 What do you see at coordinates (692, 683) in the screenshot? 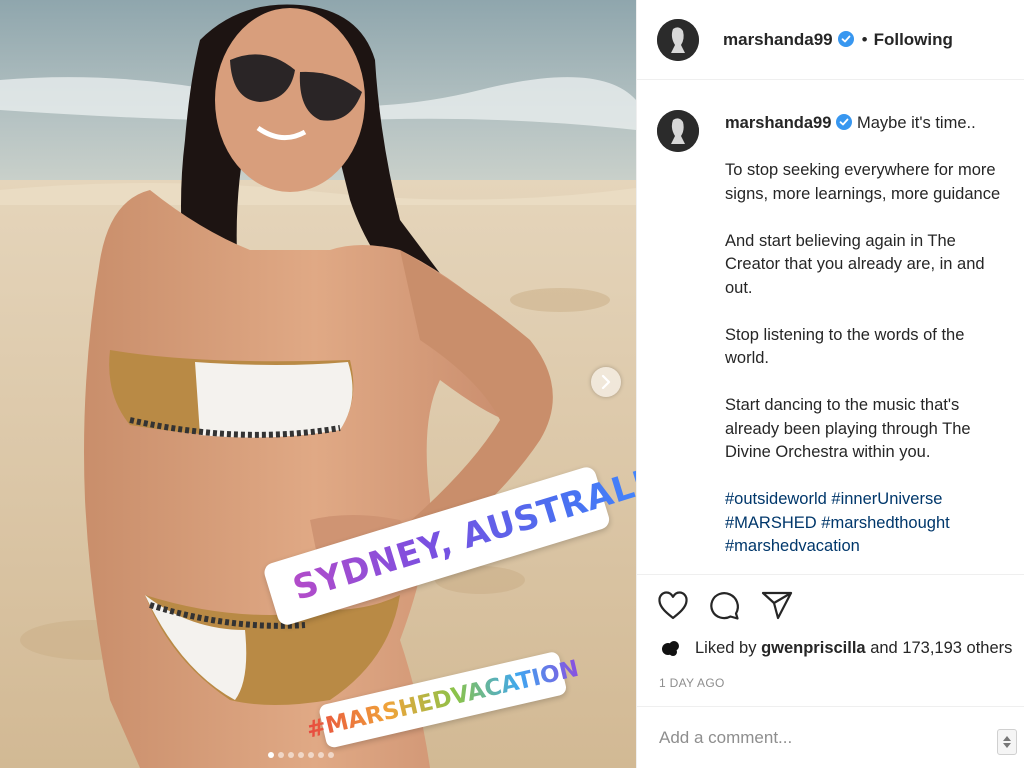
I see `post-timestamp: 1 DAY AGO` at bounding box center [692, 683].